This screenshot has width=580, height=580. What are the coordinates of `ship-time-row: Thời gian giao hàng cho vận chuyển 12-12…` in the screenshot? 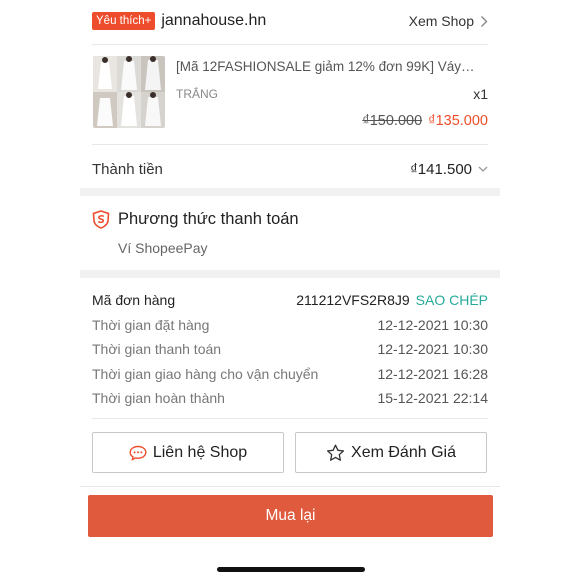 It's located at (290, 374).